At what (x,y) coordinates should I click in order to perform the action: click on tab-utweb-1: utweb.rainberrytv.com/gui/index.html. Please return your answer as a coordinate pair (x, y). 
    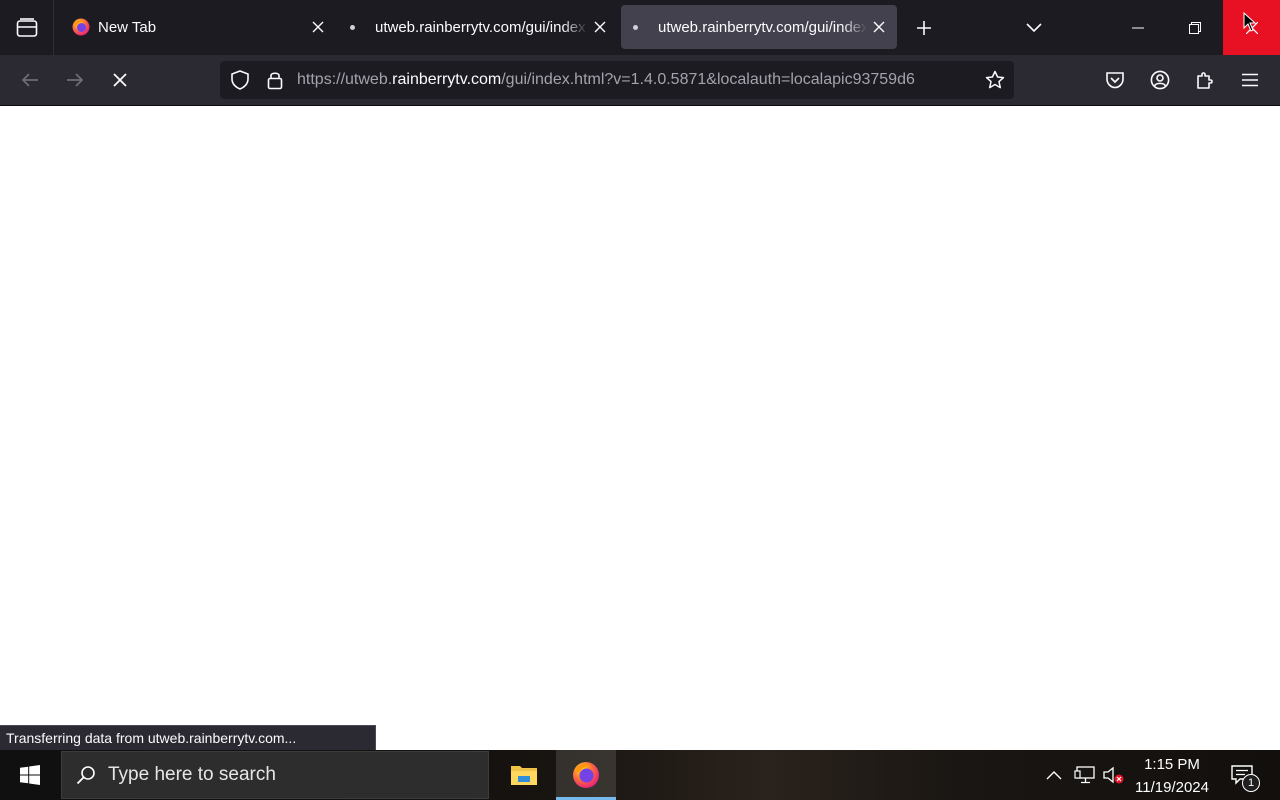
    Looking at the image, I should click on (478, 27).